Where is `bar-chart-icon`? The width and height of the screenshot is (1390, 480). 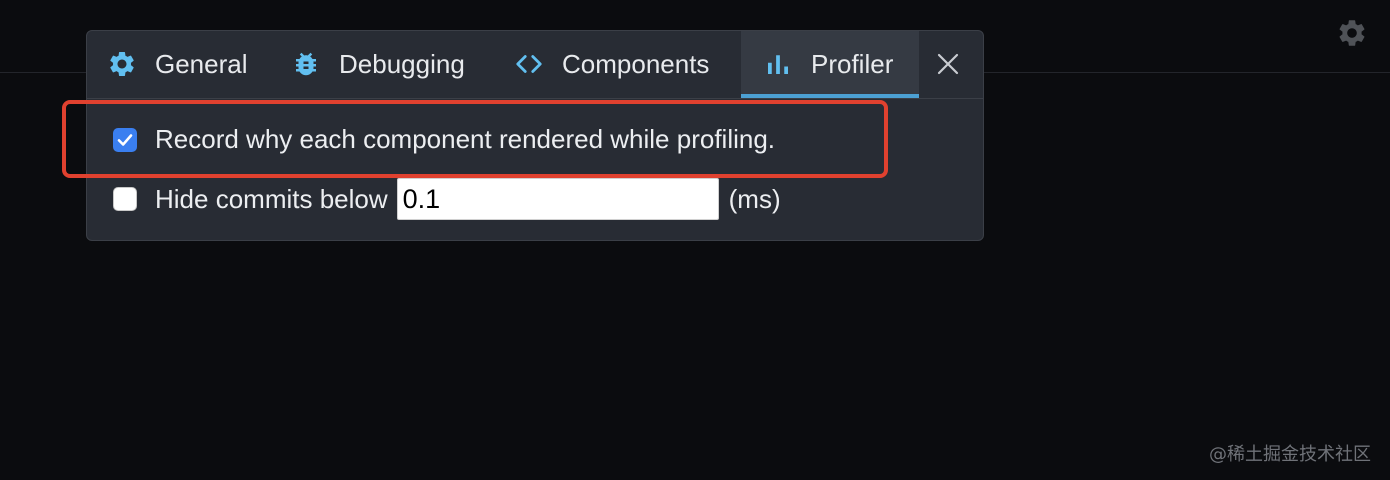 bar-chart-icon is located at coordinates (778, 64).